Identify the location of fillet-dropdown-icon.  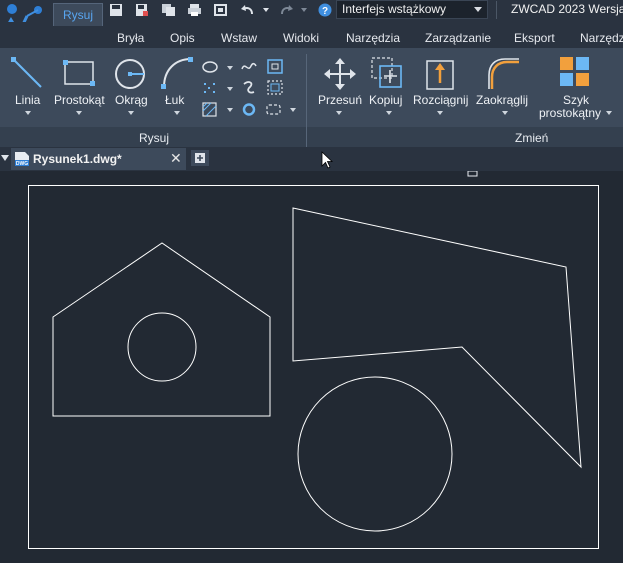
(505, 113).